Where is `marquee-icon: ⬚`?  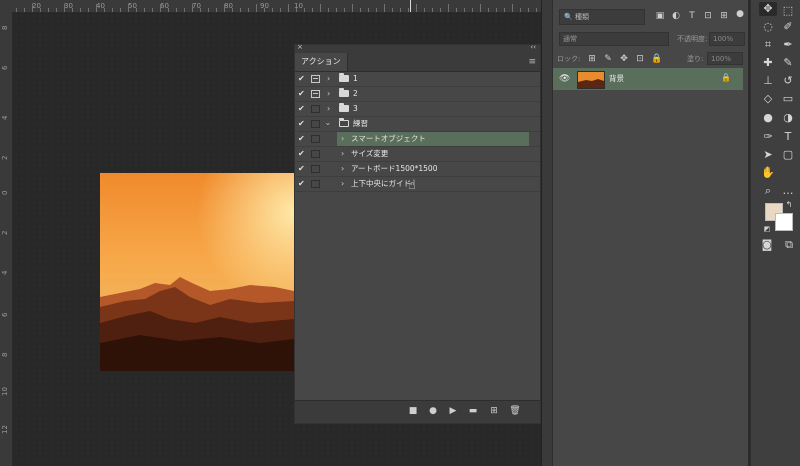
marquee-icon: ⬚ is located at coordinates (788, 11).